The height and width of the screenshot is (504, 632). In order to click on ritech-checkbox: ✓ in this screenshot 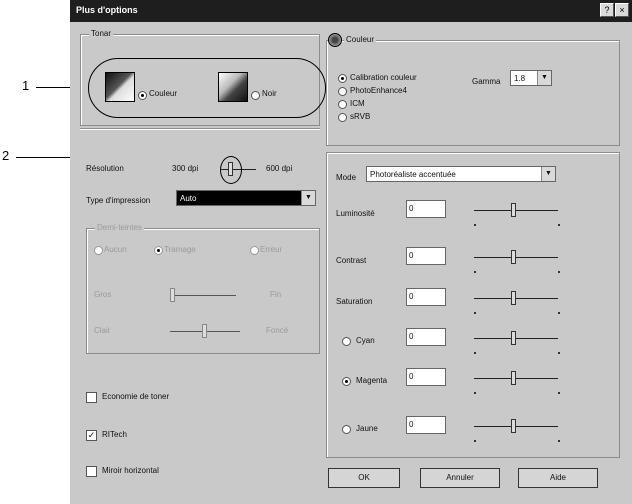, I will do `click(91, 435)`.